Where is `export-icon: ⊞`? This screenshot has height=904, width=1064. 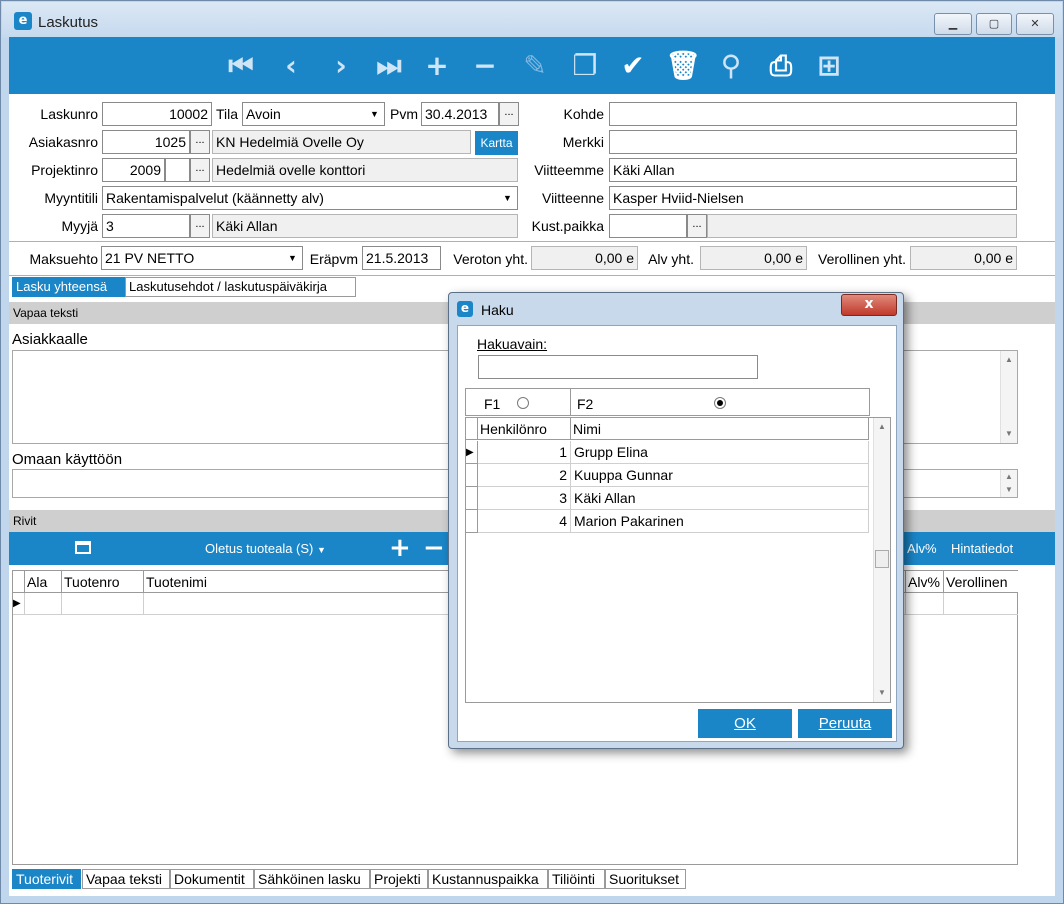 export-icon: ⊞ is located at coordinates (829, 66).